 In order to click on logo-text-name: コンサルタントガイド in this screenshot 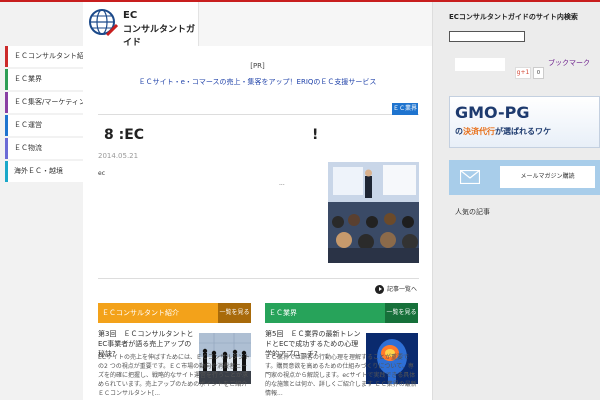, I will do `click(159, 36)`.